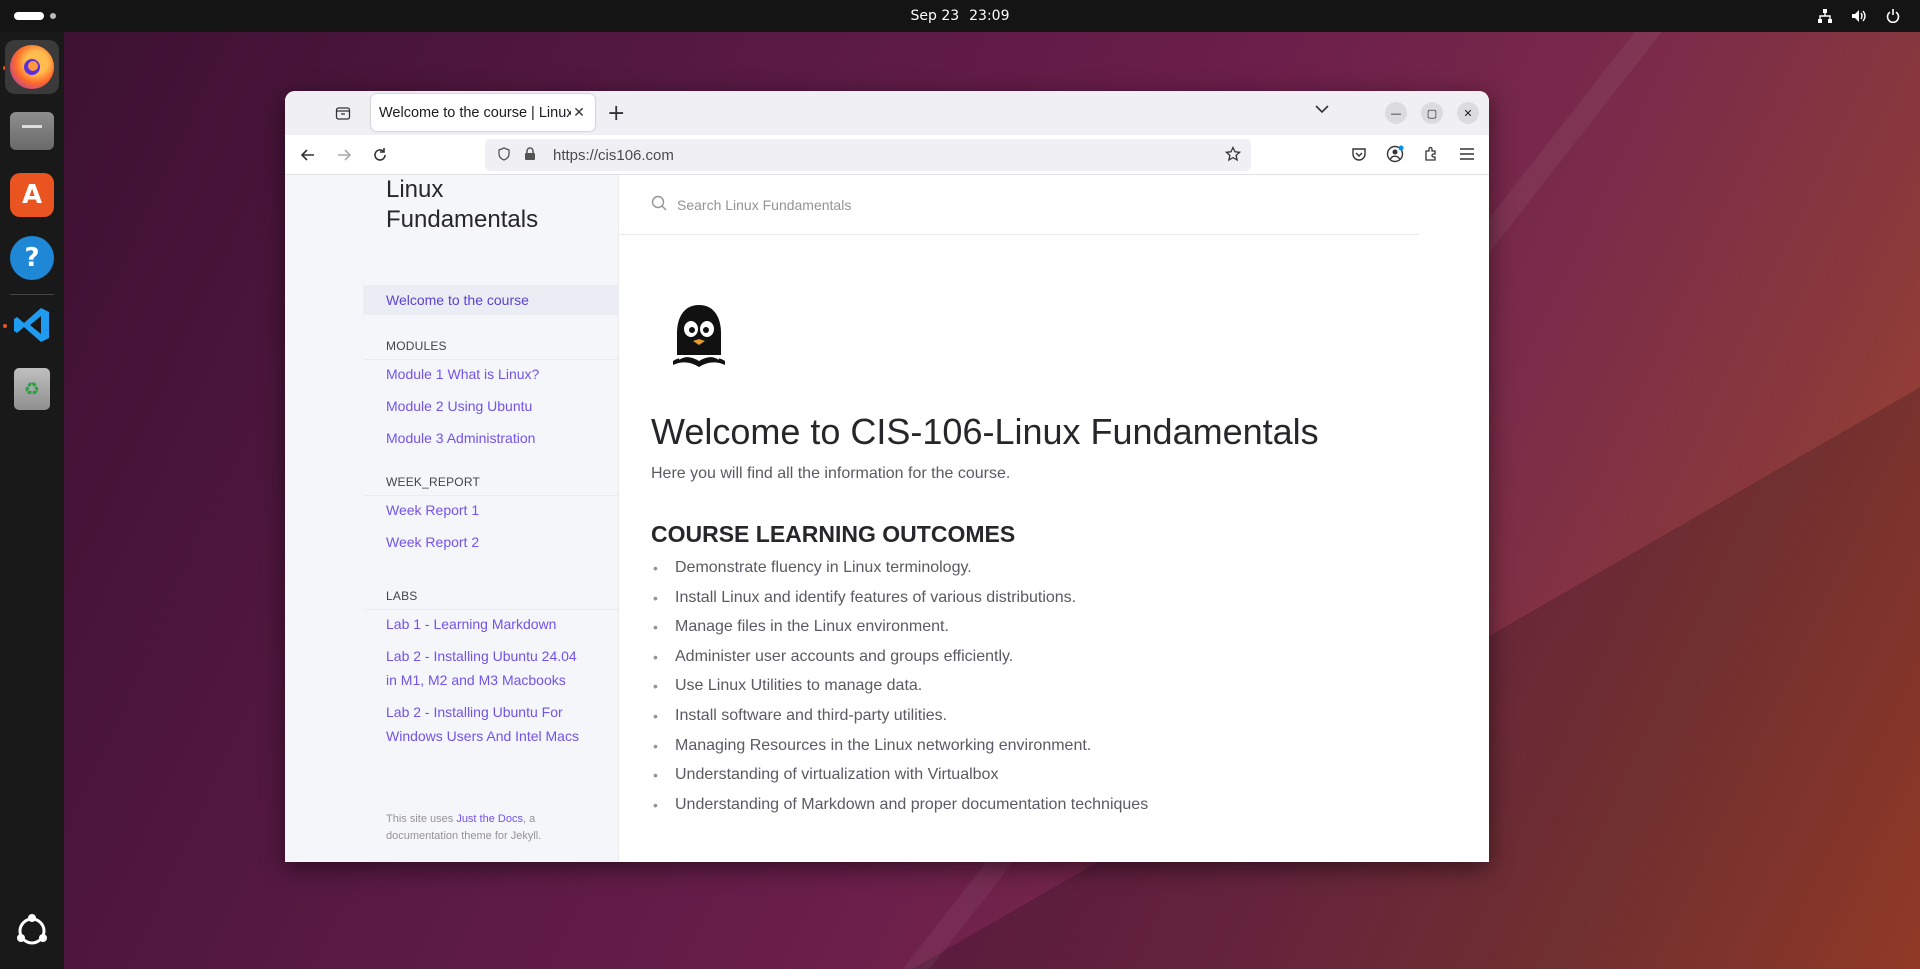  Describe the element at coordinates (489, 819) in the screenshot. I see `just-the-docs-link: Just the Docs` at that location.